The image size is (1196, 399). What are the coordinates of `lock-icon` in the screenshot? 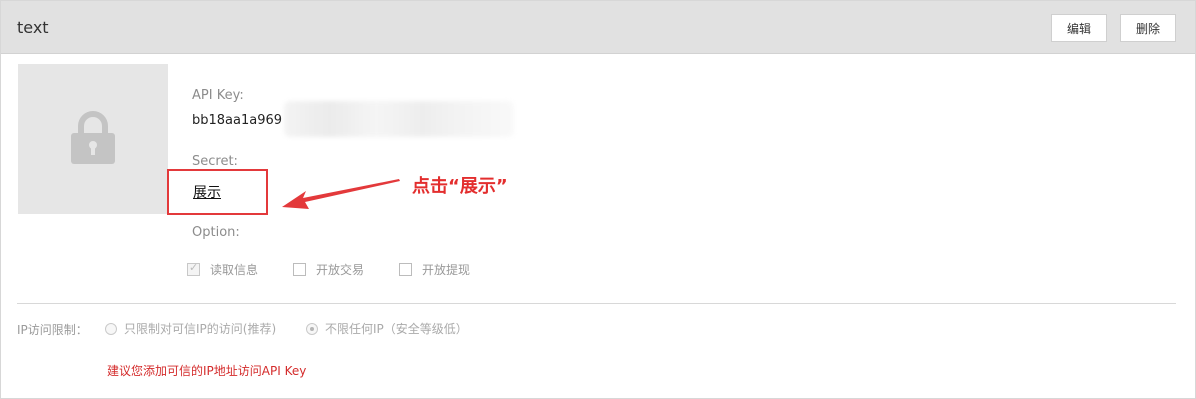 It's located at (93, 137).